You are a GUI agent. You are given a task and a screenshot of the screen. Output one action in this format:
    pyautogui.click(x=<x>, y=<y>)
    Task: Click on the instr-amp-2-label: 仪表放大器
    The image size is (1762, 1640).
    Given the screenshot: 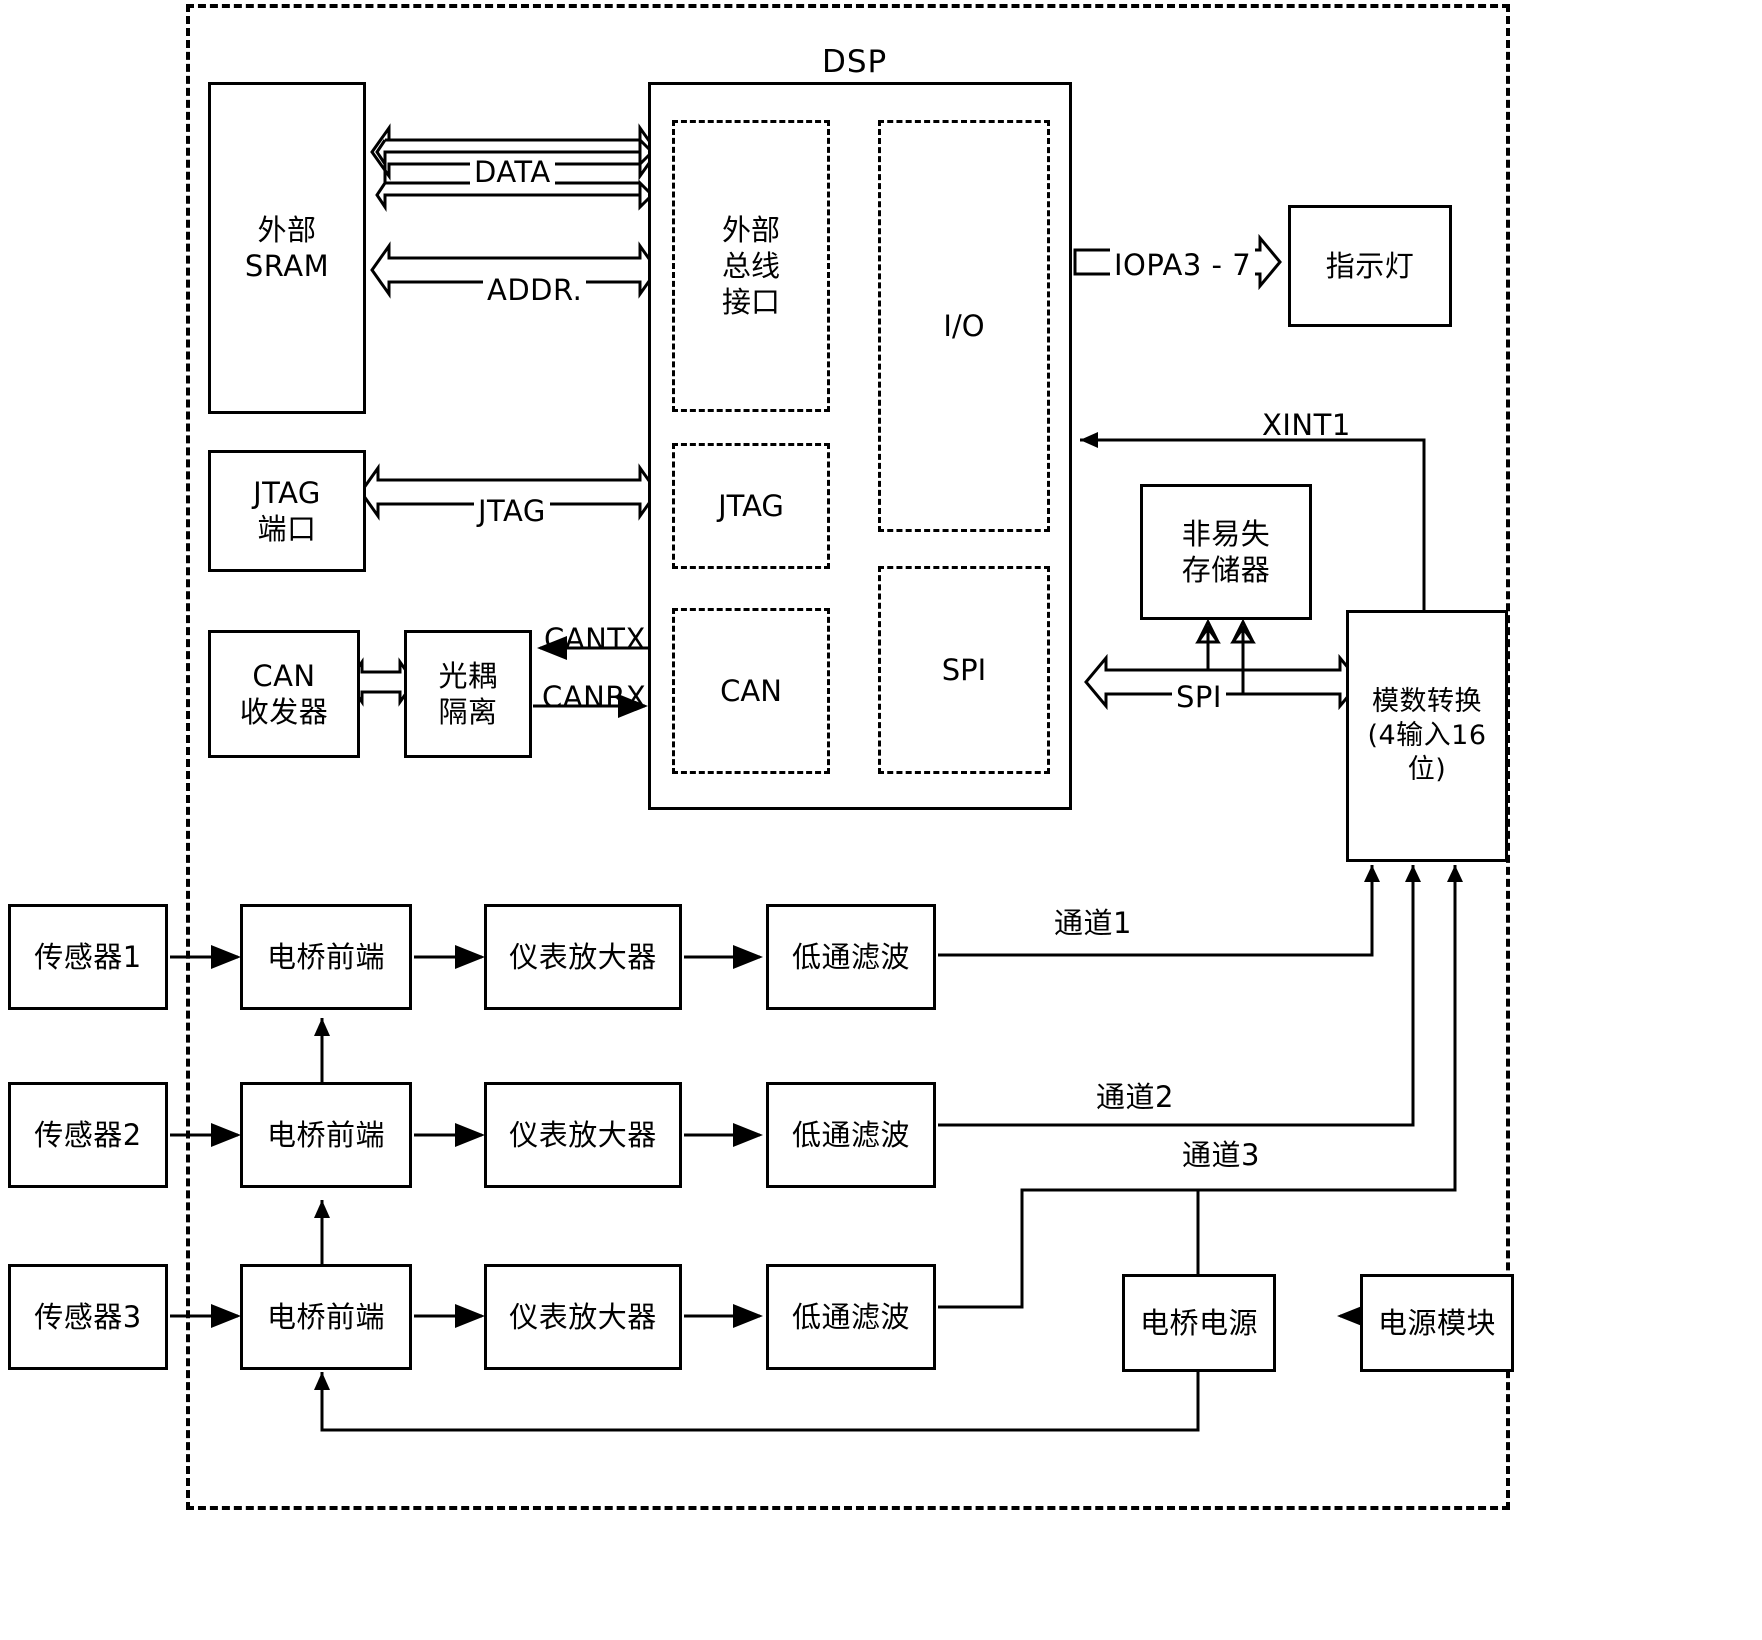 What is the action you would take?
    pyautogui.click(x=583, y=1134)
    